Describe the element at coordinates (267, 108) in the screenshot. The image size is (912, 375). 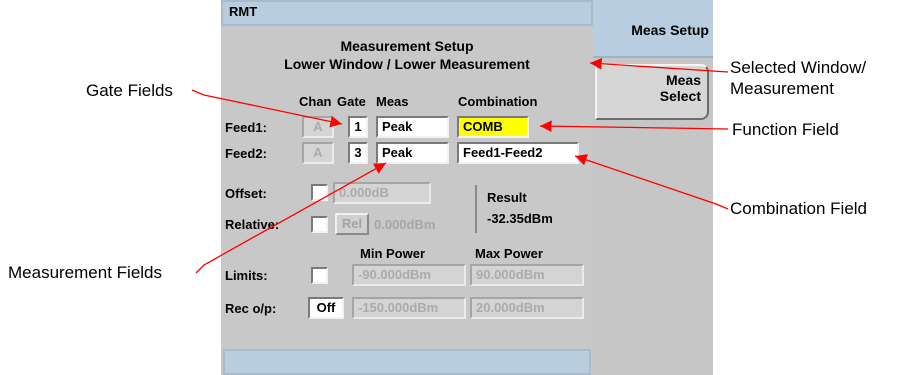
I see `gate-fields-arrow` at that location.